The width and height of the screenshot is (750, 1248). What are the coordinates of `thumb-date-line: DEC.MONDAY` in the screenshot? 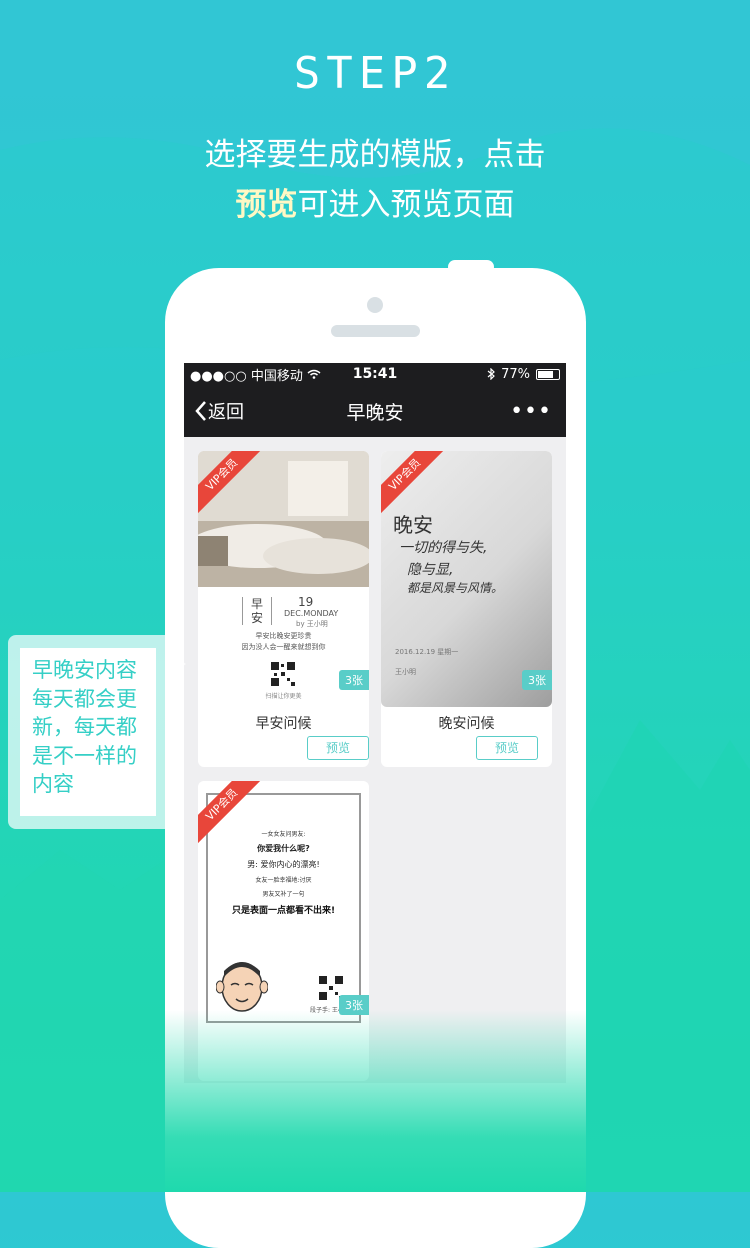 It's located at (311, 613).